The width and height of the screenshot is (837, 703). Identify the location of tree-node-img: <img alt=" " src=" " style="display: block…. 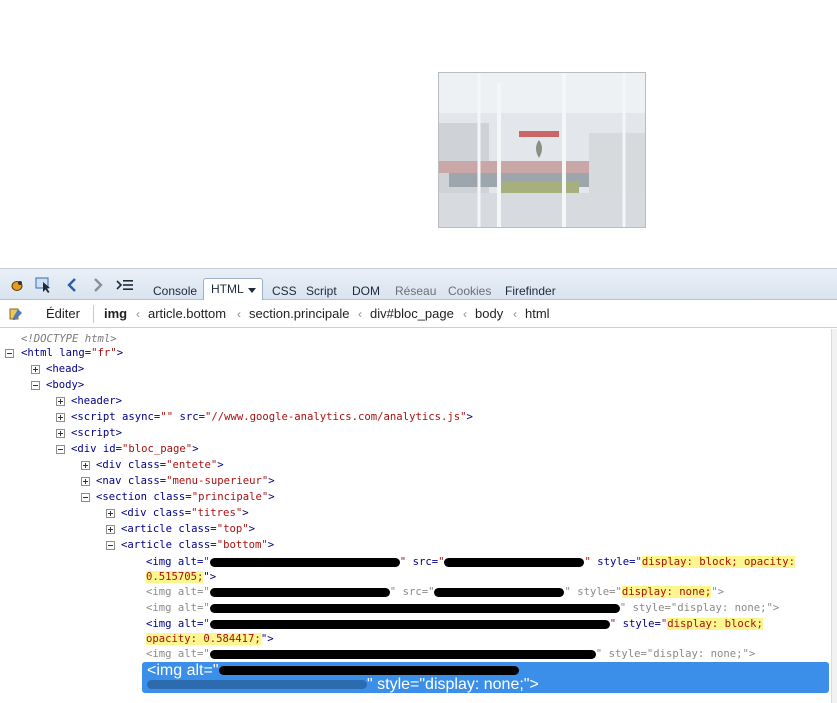
(470, 562).